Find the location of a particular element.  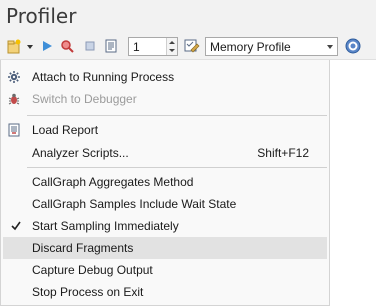

menu-item-label: Discard Fragments is located at coordinates (83, 248).